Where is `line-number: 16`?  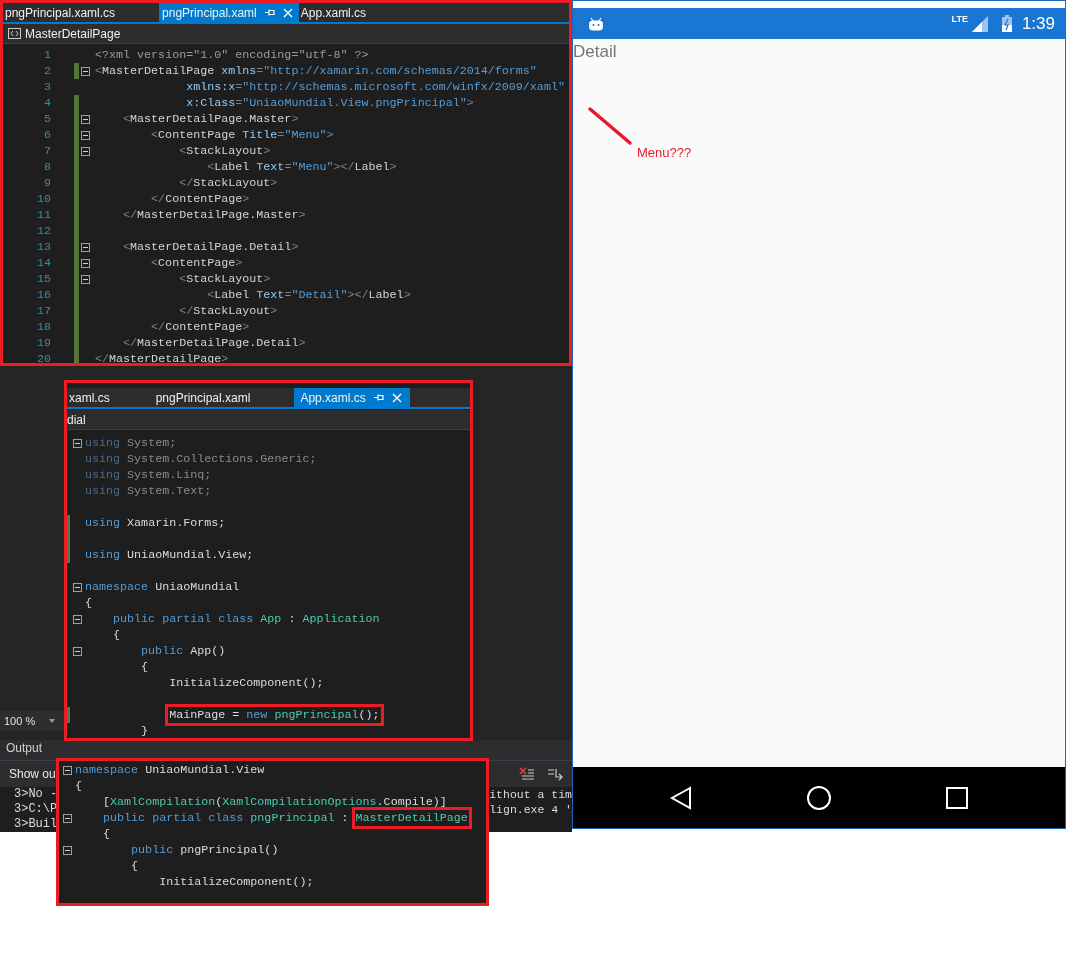 line-number: 16 is located at coordinates (43, 295).